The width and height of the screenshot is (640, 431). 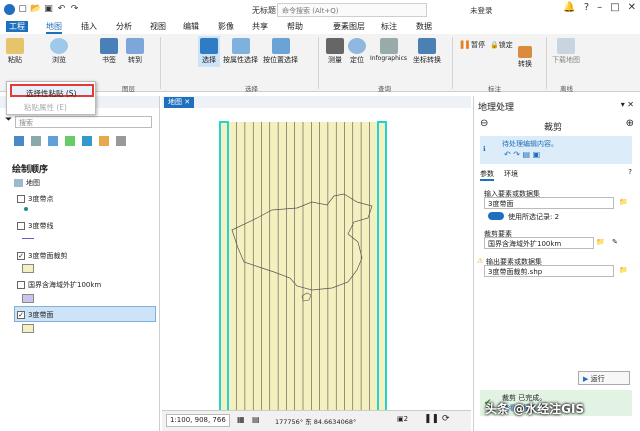 What do you see at coordinates (87, 141) in the screenshot?
I see `list-by-snapping-icon` at bounding box center [87, 141].